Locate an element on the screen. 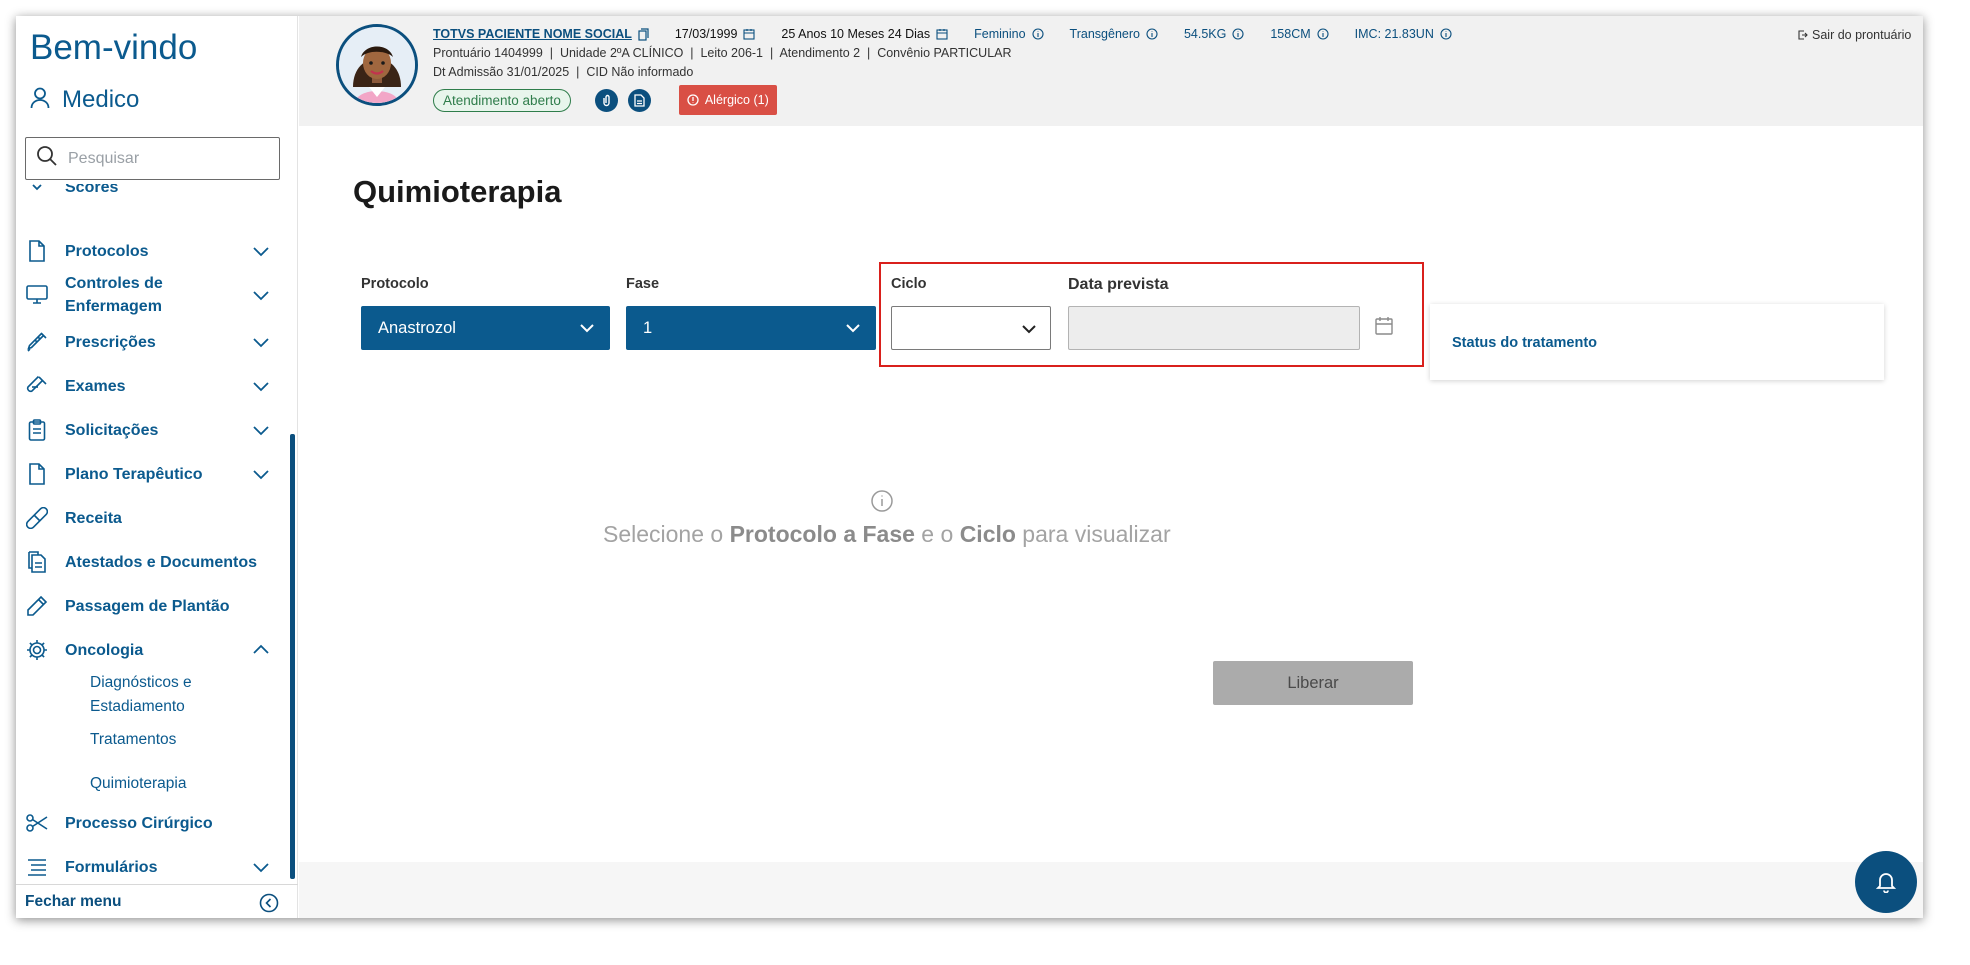 The image size is (1970, 965). leave-label: Sair do prontuário is located at coordinates (1862, 35).